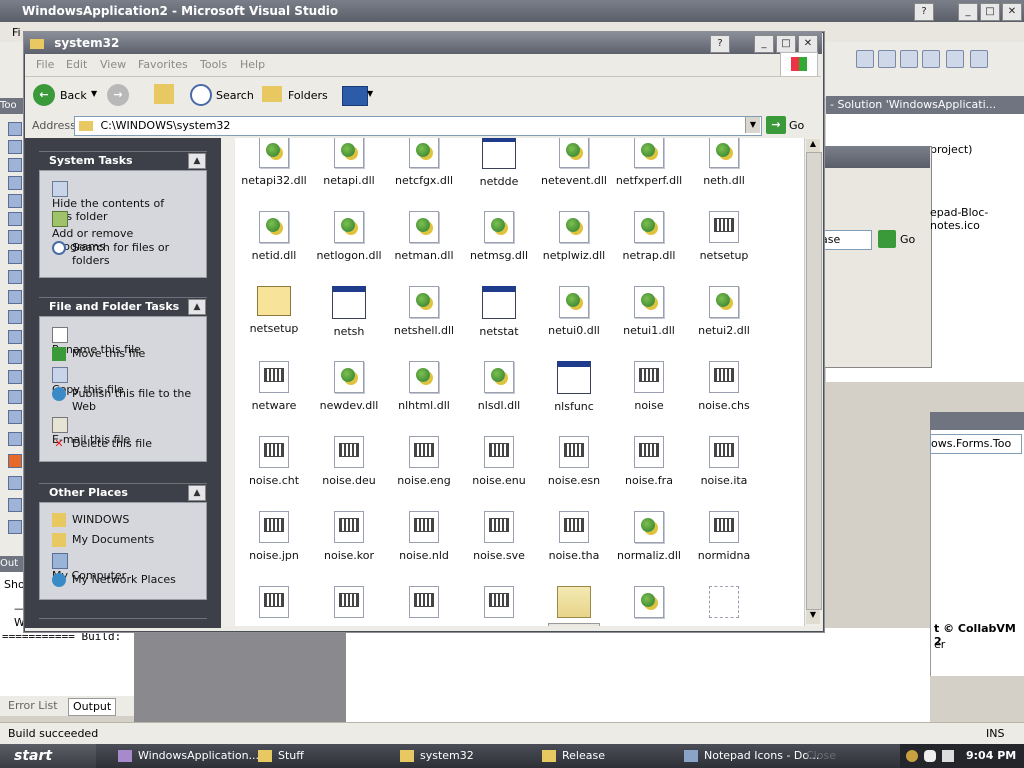 This screenshot has width=1024, height=768. I want to click on output-tab: Out, so click(13, 564).